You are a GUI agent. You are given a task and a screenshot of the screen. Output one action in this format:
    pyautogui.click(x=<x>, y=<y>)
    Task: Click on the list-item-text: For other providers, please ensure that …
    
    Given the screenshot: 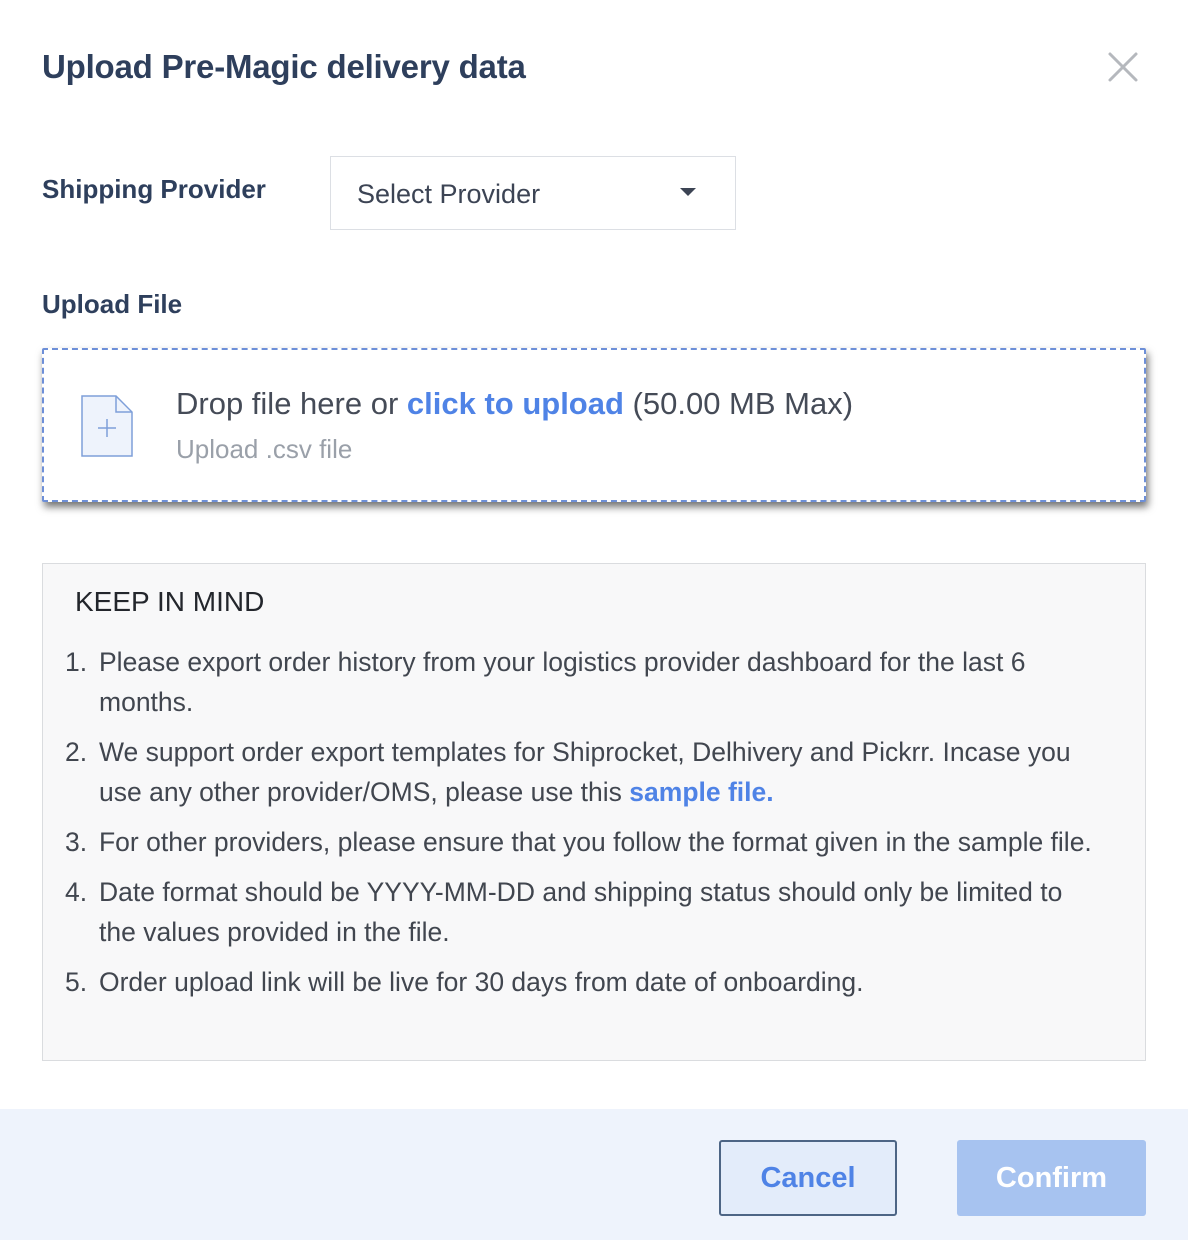 What is the action you would take?
    pyautogui.click(x=595, y=842)
    